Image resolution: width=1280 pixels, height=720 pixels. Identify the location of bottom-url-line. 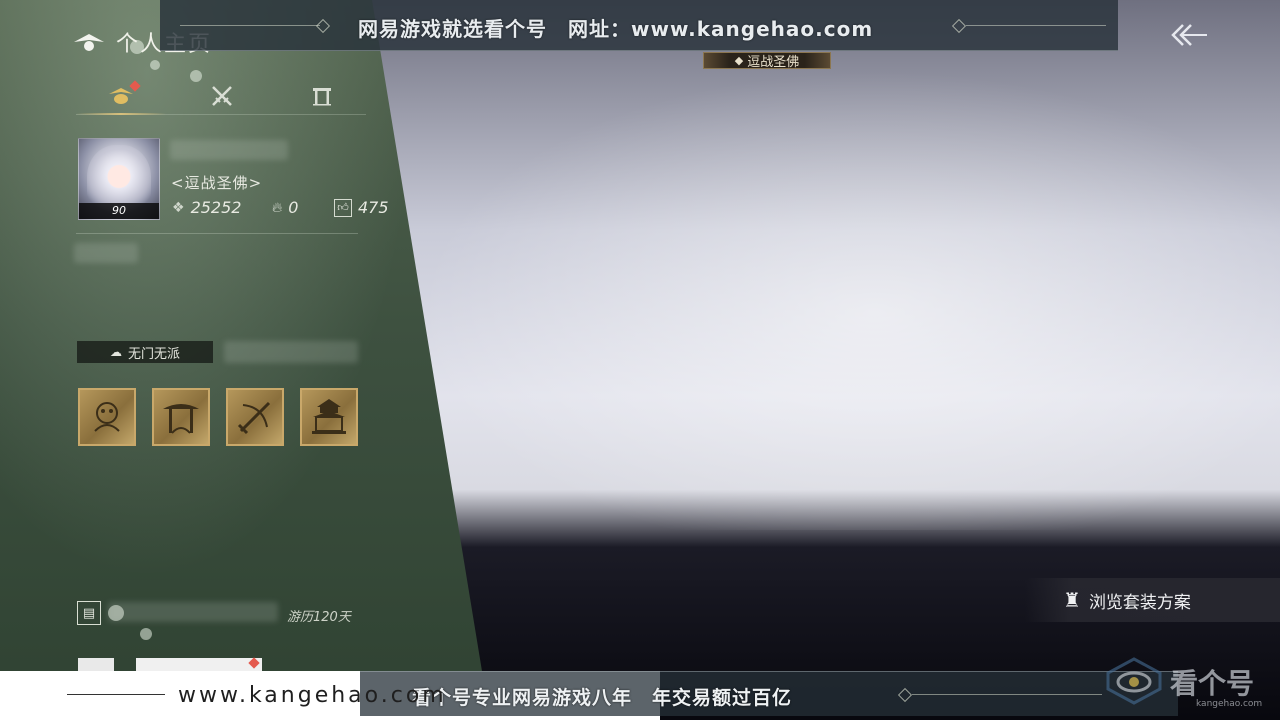
(116, 694).